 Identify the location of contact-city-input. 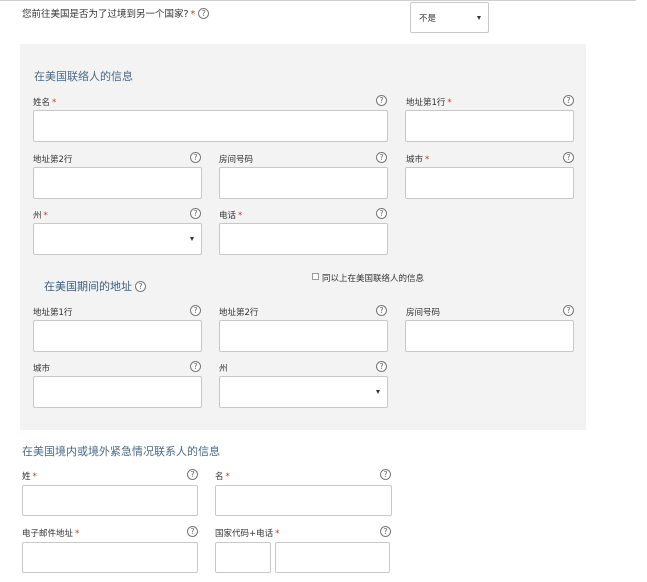
(489, 183).